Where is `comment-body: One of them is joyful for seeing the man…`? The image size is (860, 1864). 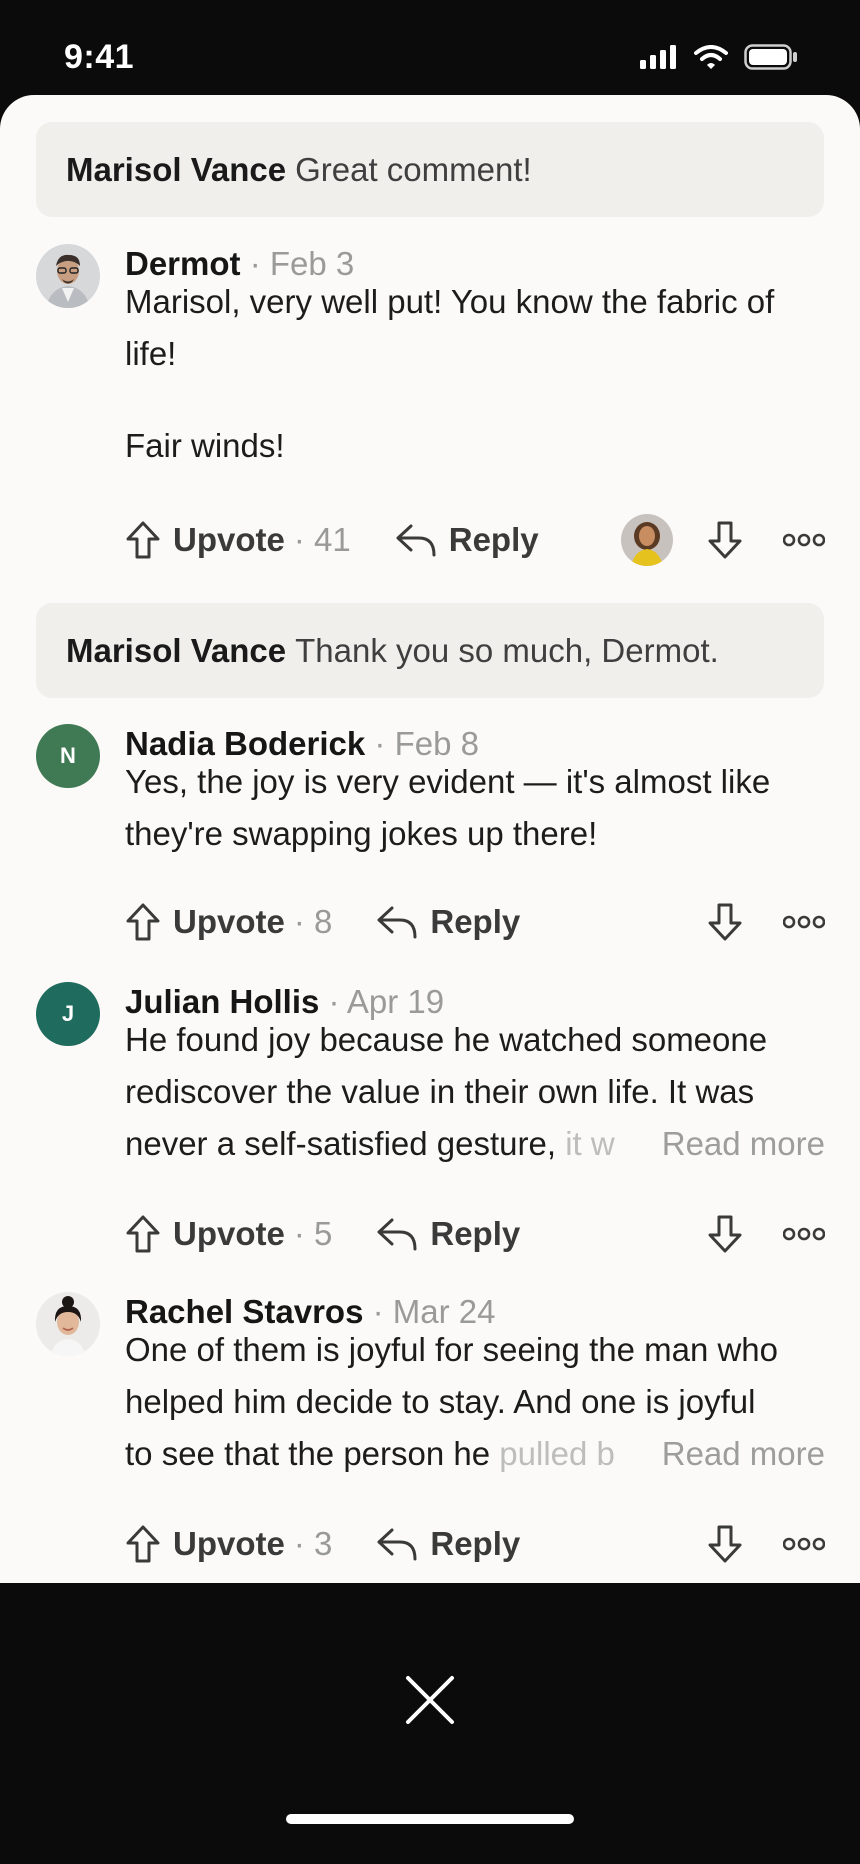
comment-body: One of them is joyful for seeing the man… is located at coordinates (475, 1402).